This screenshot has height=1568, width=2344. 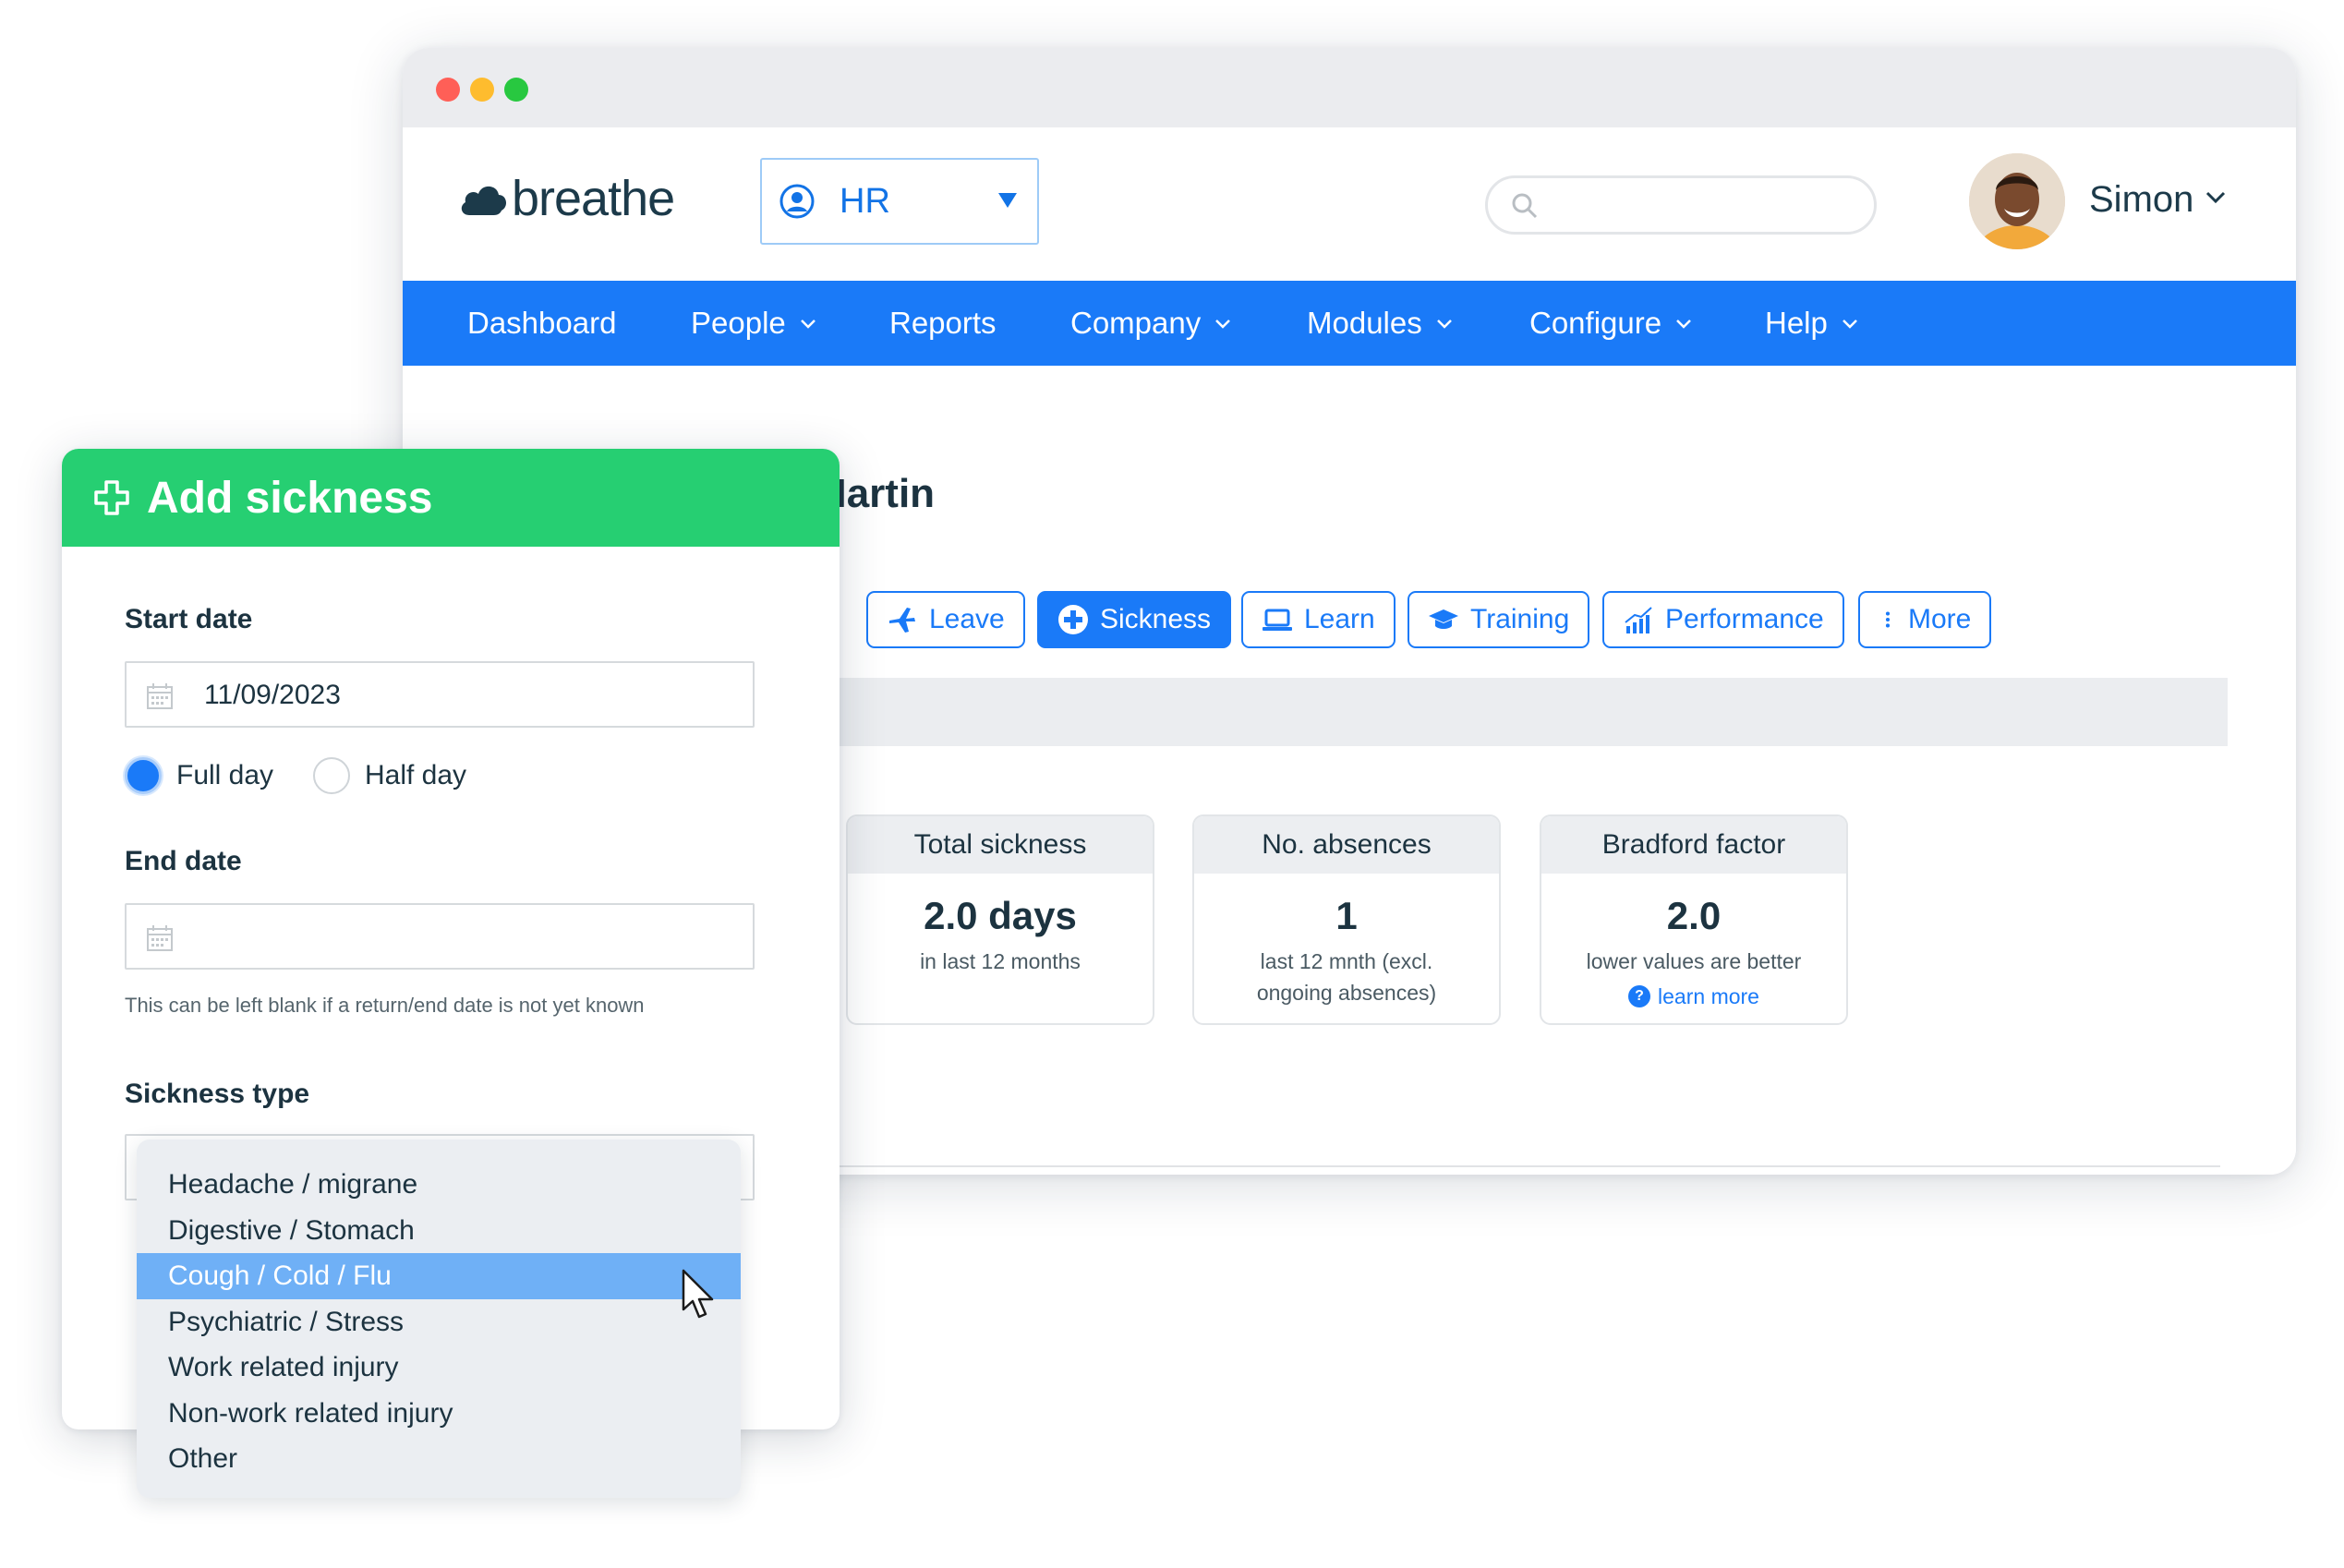 I want to click on tab-more: More, so click(x=1925, y=619).